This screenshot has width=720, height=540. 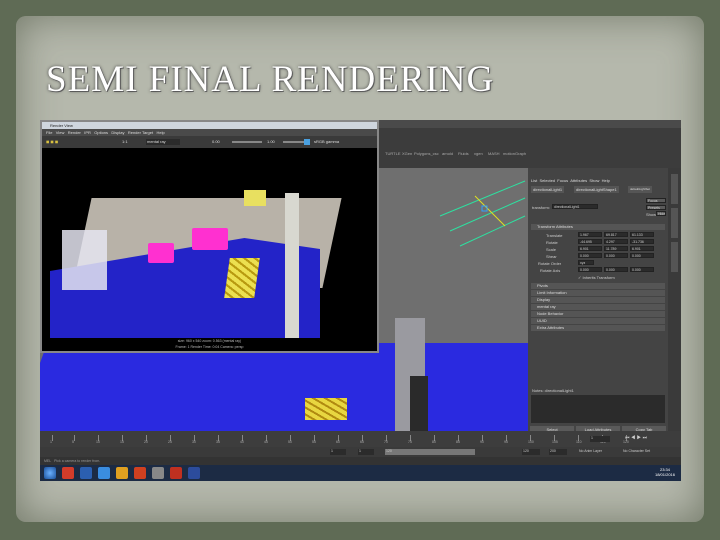 What do you see at coordinates (463, 153) in the screenshot?
I see `shelf-tab: Fluids` at bounding box center [463, 153].